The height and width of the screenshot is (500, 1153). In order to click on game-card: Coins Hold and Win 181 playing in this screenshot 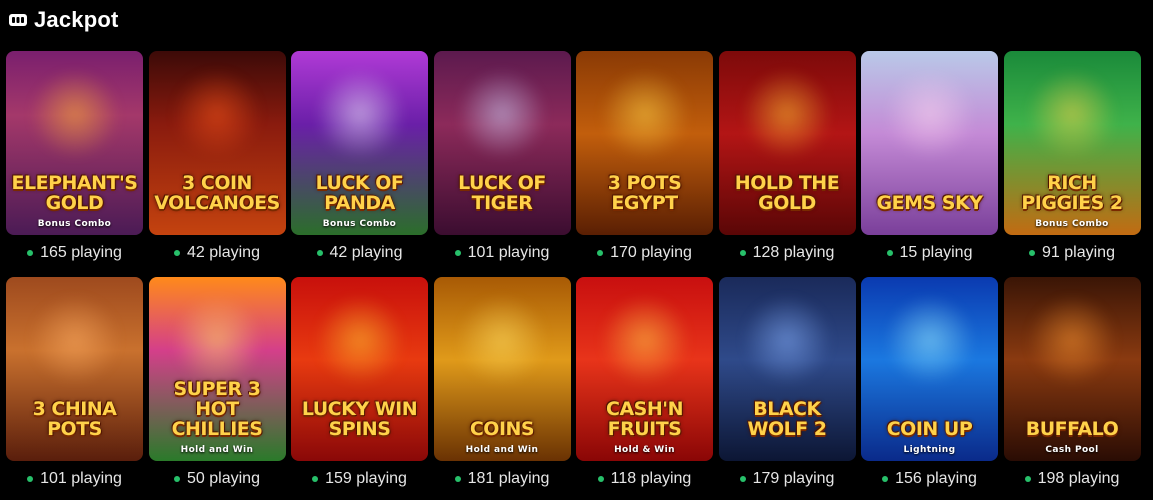, I will do `click(502, 387)`.